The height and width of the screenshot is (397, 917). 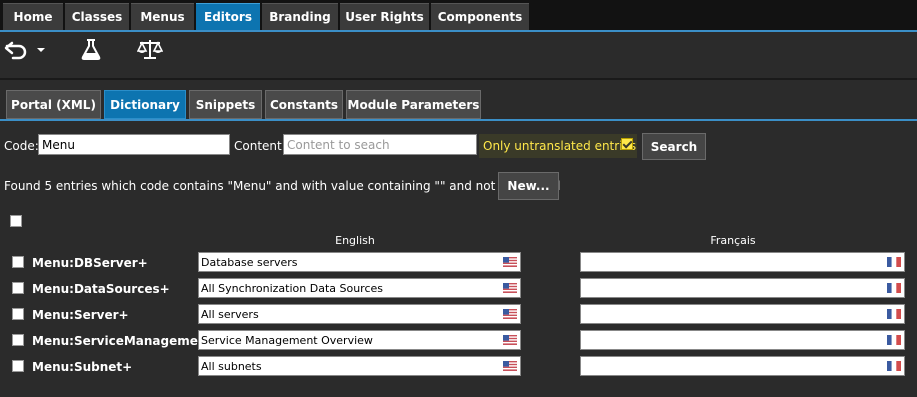 I want to click on tab-dictionary: Dictionary, so click(x=145, y=104).